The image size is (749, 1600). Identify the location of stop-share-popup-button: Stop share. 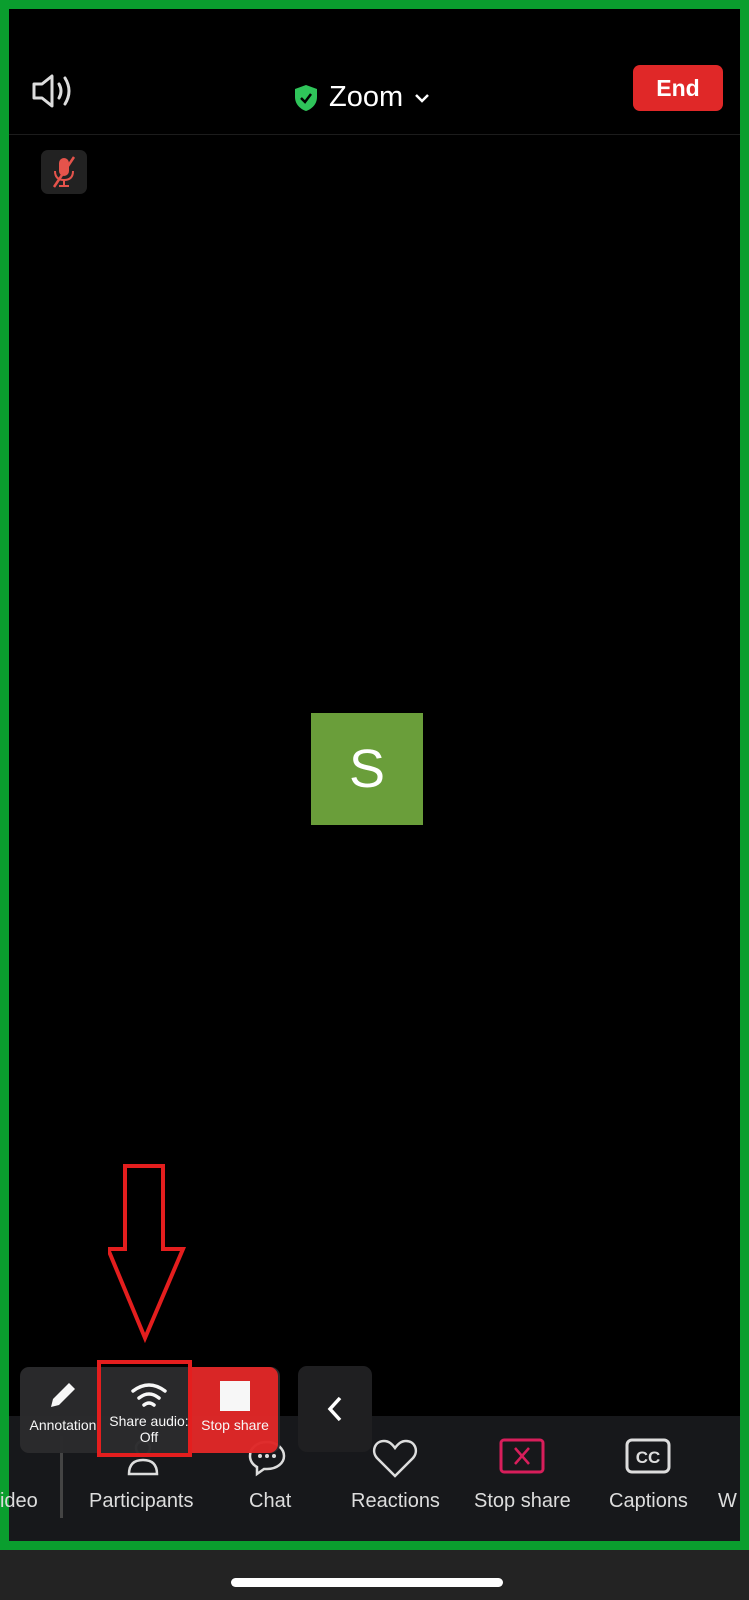
(235, 1410).